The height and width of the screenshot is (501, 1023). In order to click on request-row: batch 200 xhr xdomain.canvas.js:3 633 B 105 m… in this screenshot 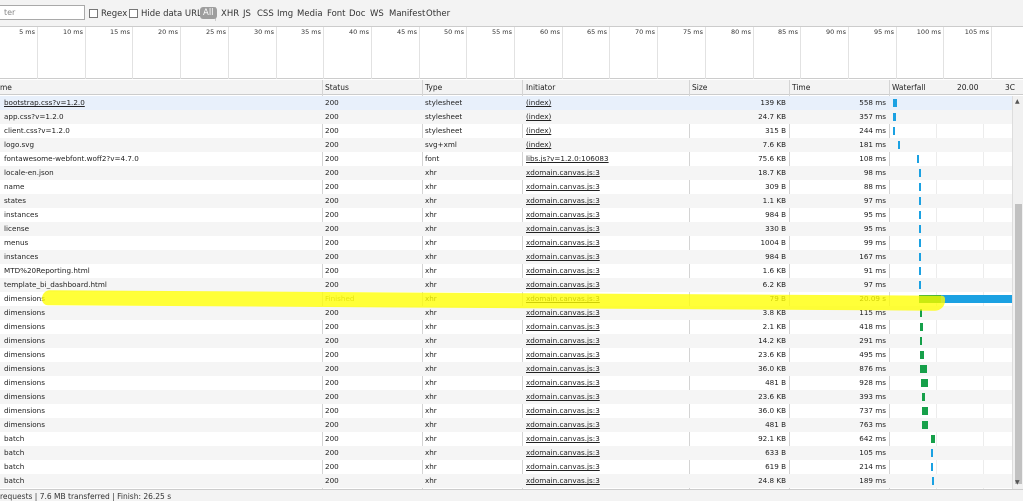, I will do `click(506, 453)`.